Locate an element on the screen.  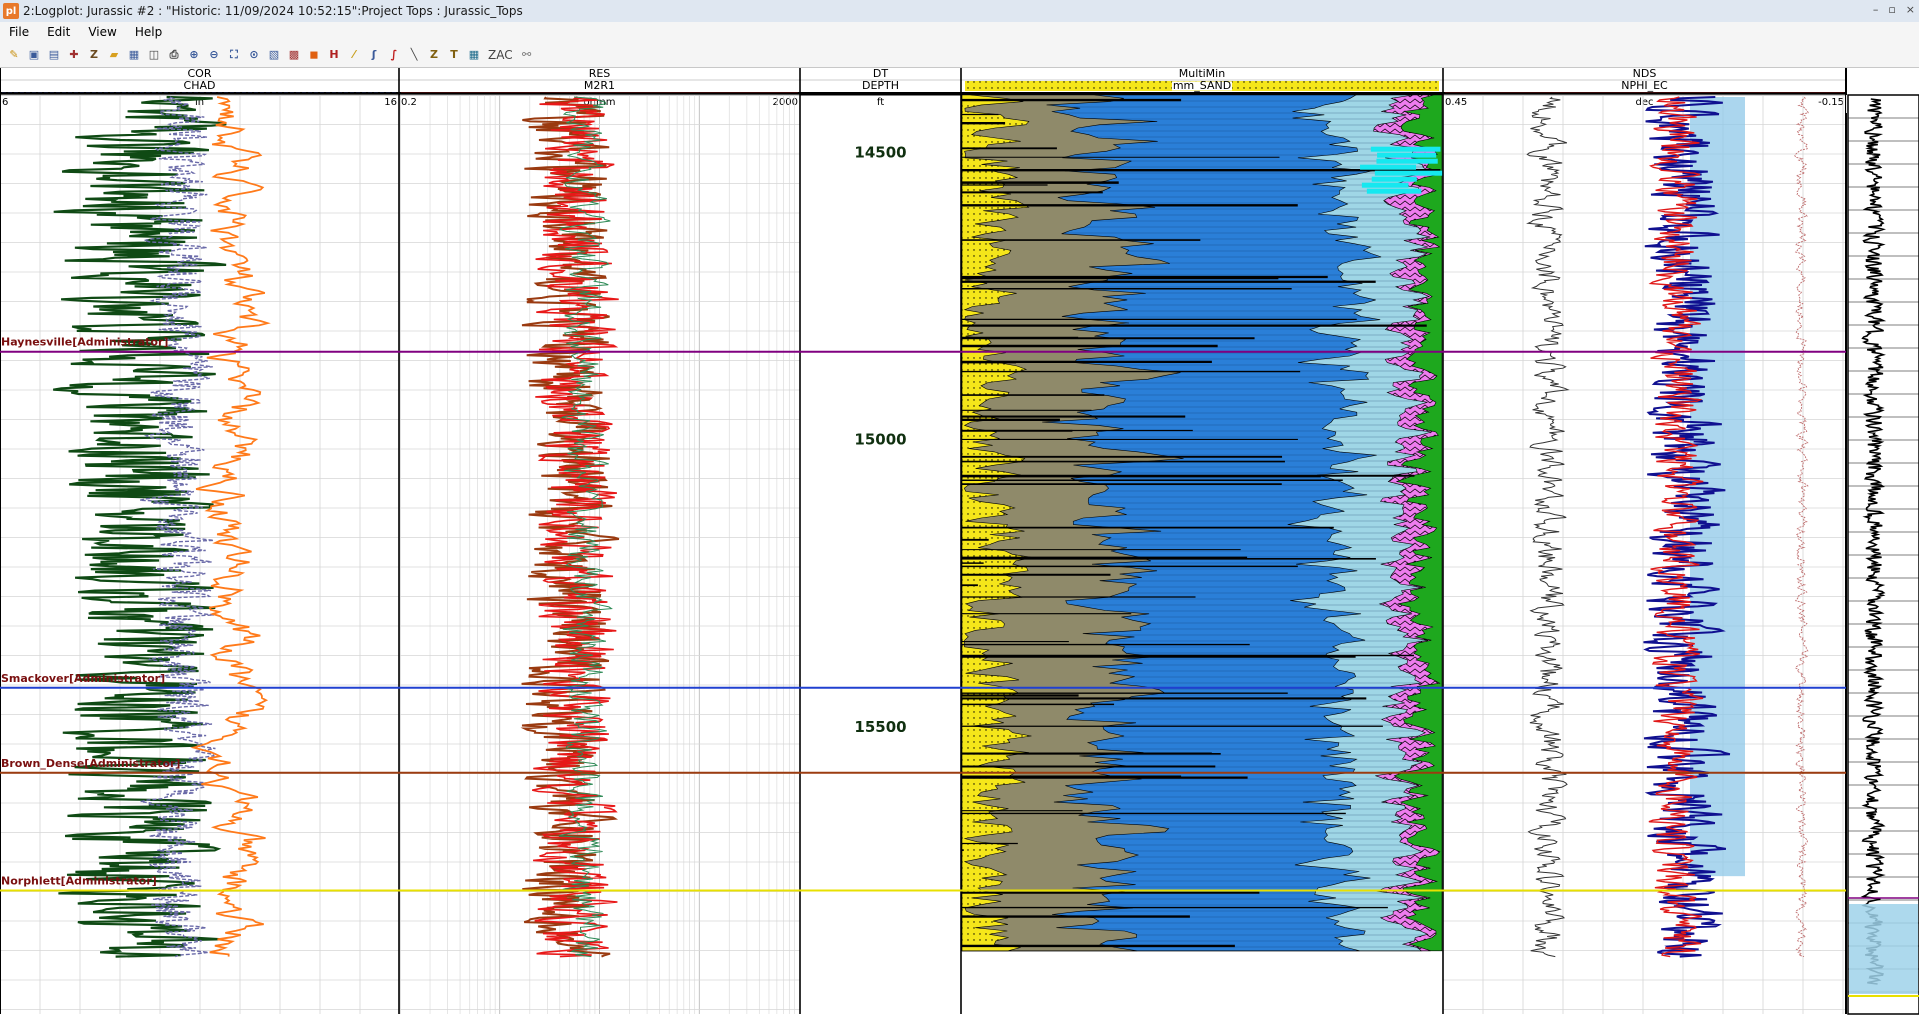
scale-min: 6 is located at coordinates (5, 102).